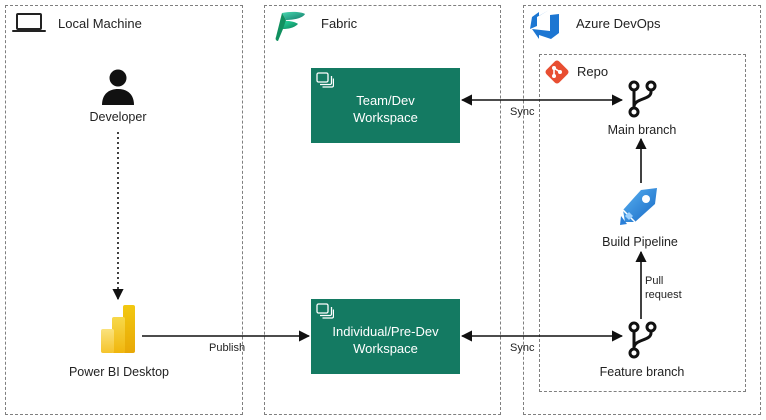 The width and height of the screenshot is (766, 420). I want to click on team-dev-workspace-line1: Team/Dev, so click(385, 100).